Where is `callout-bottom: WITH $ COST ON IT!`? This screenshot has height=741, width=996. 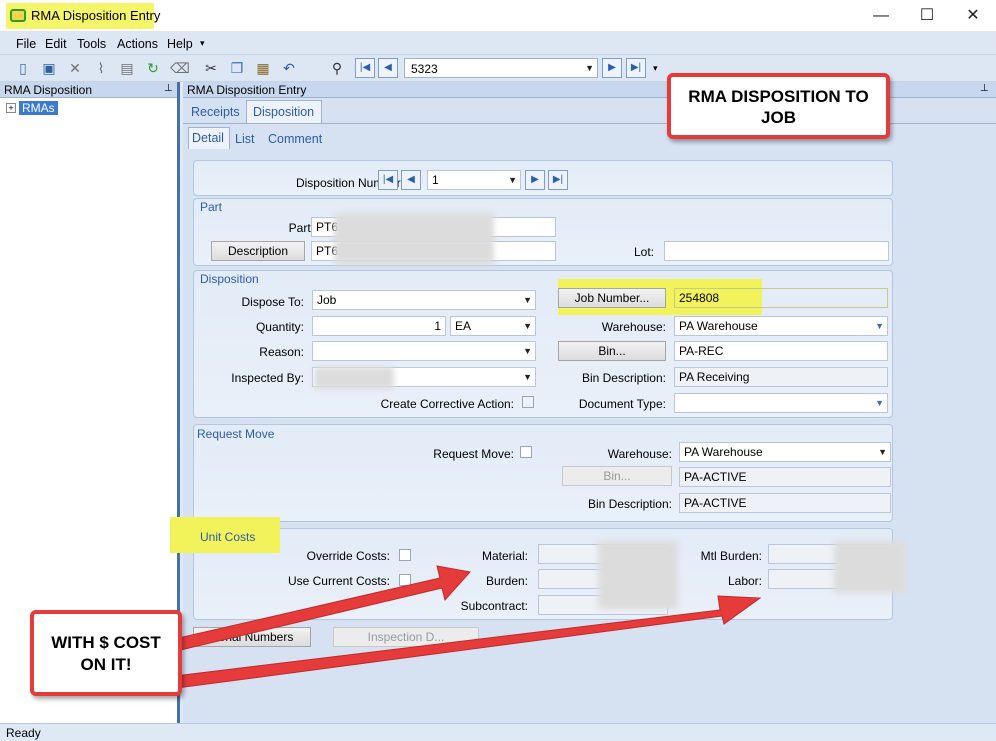
callout-bottom: WITH $ COST ON IT! is located at coordinates (106, 653).